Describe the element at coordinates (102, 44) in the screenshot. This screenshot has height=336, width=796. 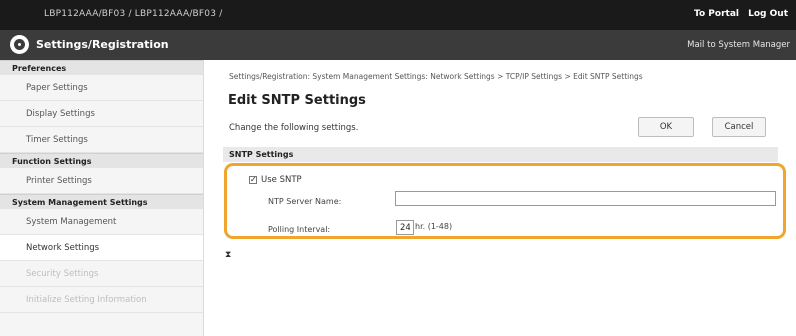
I see `app-title: Settings/Registration` at that location.